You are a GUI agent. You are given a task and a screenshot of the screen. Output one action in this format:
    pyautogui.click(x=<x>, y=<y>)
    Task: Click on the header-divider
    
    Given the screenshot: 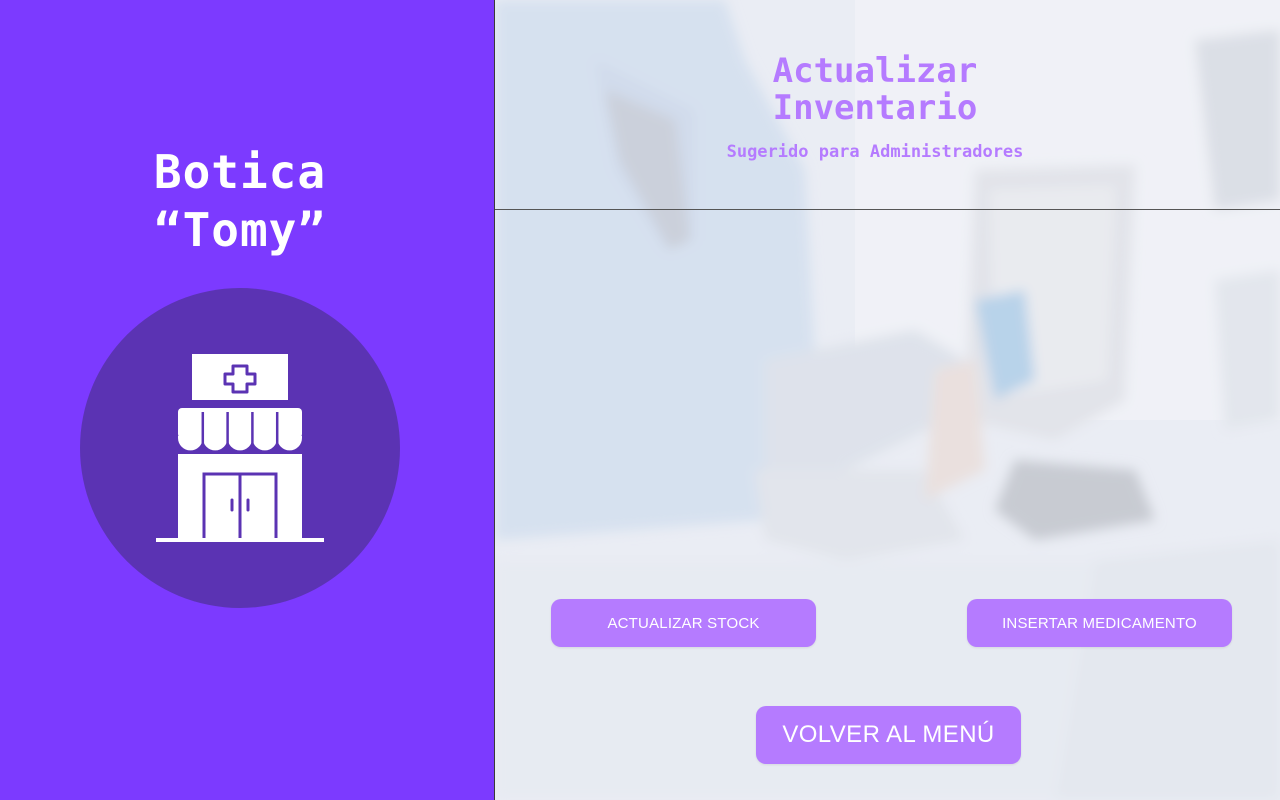 What is the action you would take?
    pyautogui.click(x=887, y=209)
    